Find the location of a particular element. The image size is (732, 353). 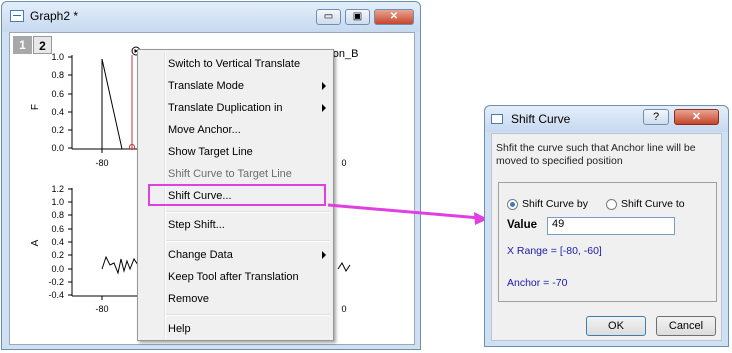

menu-item-switch-vertical: Switch to Vertical Translate is located at coordinates (234, 64).